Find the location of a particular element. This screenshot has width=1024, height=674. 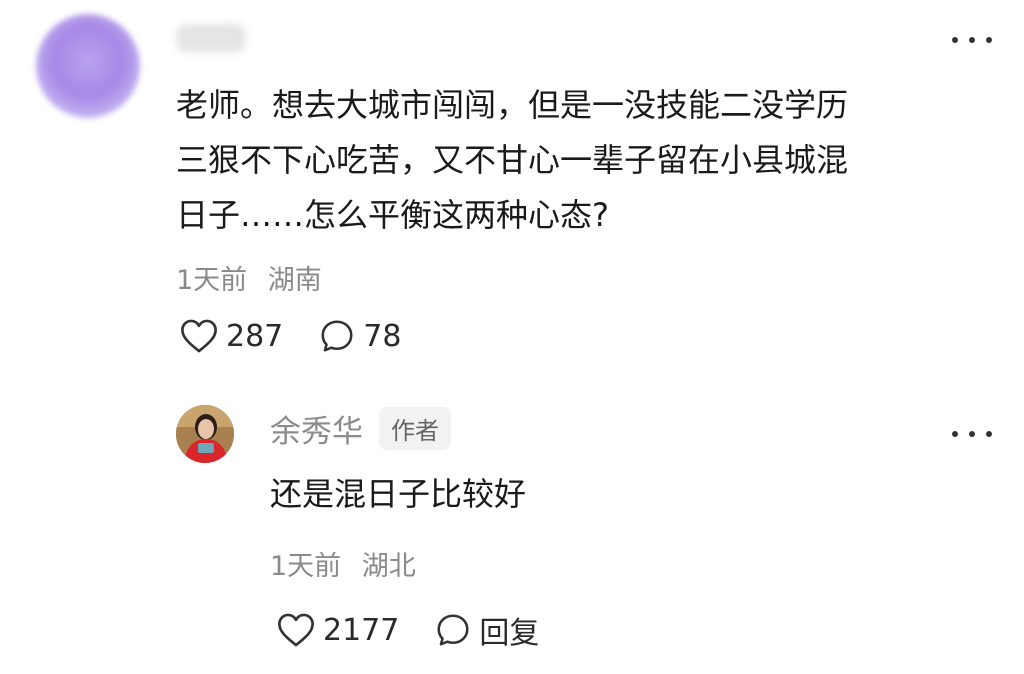

like-button: 287 is located at coordinates (231, 336).